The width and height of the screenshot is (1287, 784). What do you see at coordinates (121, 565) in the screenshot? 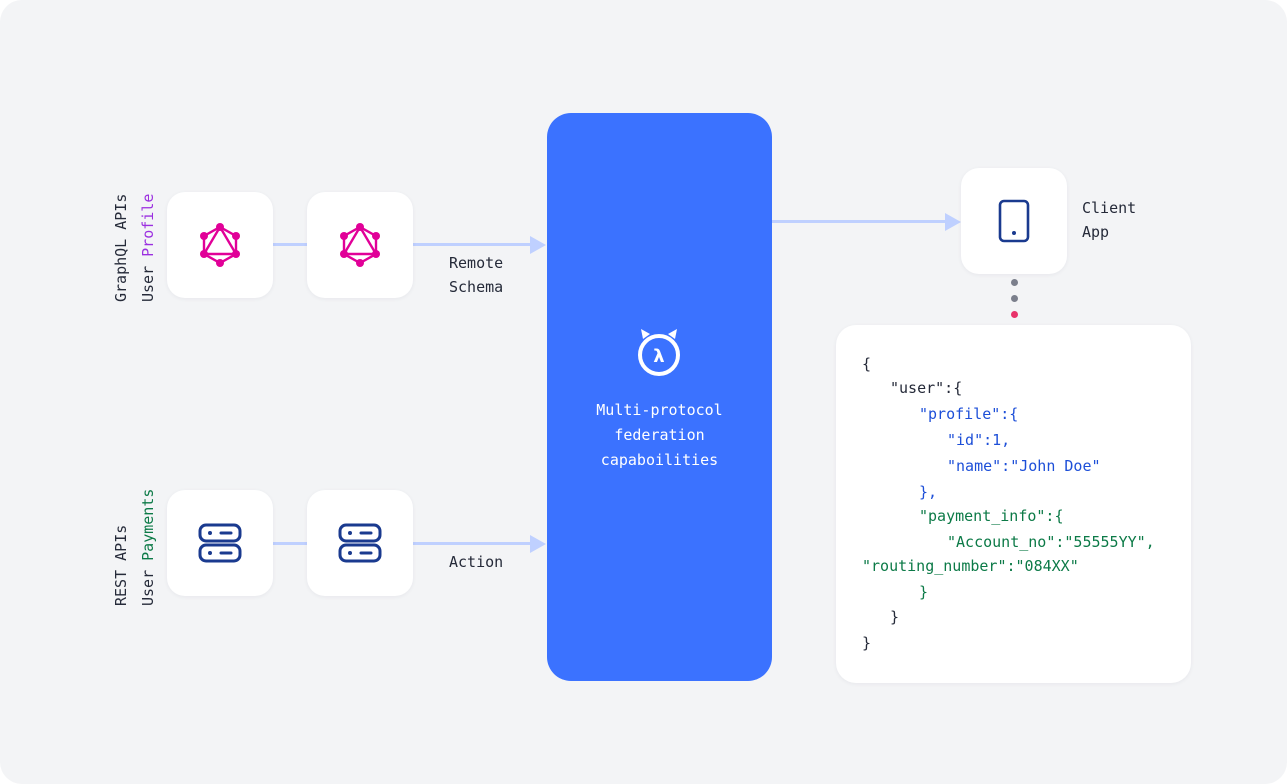
I see `rest-label-line1: REST APIs` at bounding box center [121, 565].